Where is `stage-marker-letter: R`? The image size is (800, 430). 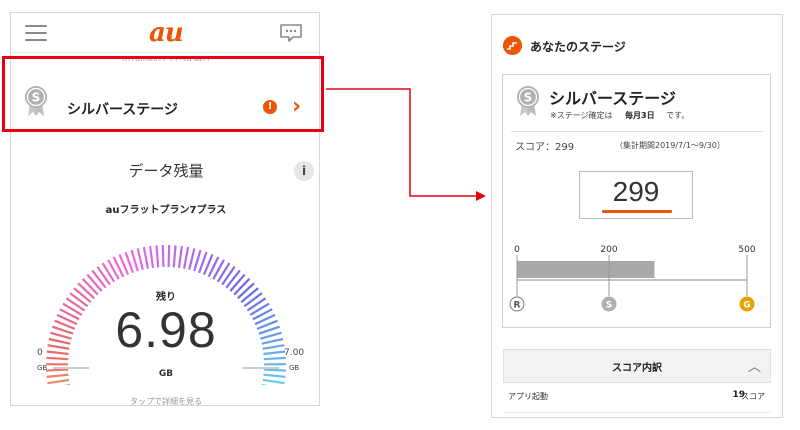 stage-marker-letter: R is located at coordinates (517, 306).